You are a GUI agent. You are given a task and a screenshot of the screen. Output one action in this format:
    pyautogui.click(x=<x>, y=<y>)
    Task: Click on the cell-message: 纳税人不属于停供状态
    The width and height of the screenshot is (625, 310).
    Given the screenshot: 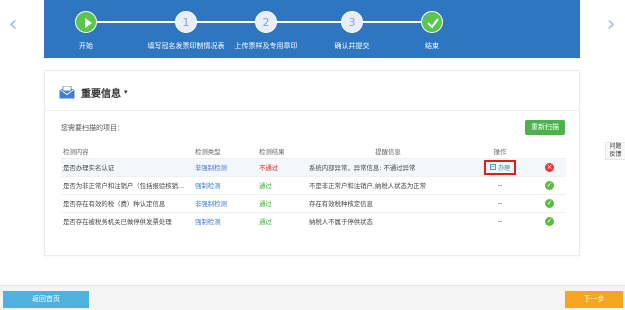 What is the action you would take?
    pyautogui.click(x=387, y=220)
    